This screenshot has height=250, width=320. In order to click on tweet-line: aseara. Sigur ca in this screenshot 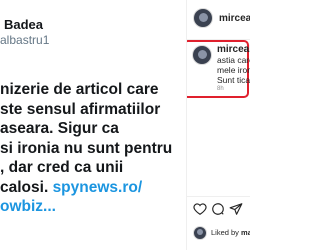, I will do `click(59, 128)`.